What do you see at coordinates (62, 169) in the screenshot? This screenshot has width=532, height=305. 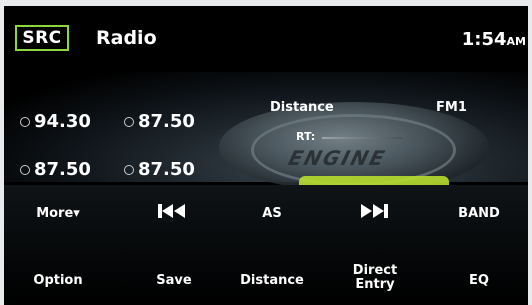 I see `preset-3-frequency: 87.50` at bounding box center [62, 169].